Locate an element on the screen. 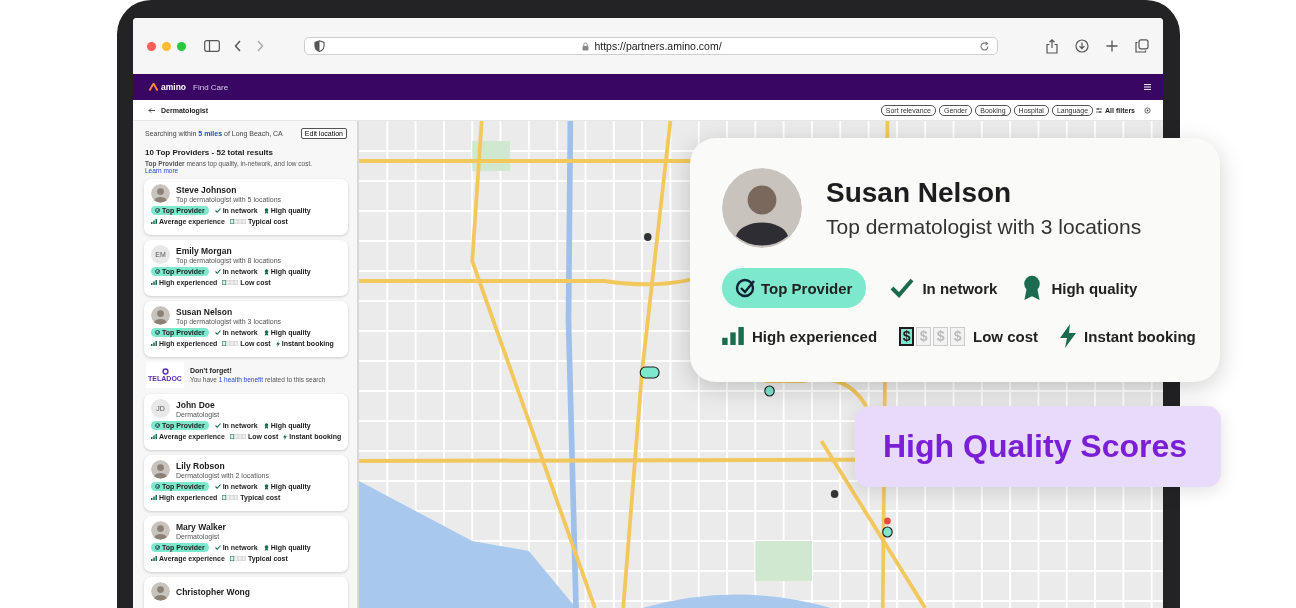 The image size is (1296, 608). provider-description: Top dermatologist with 3 locations is located at coordinates (984, 227).